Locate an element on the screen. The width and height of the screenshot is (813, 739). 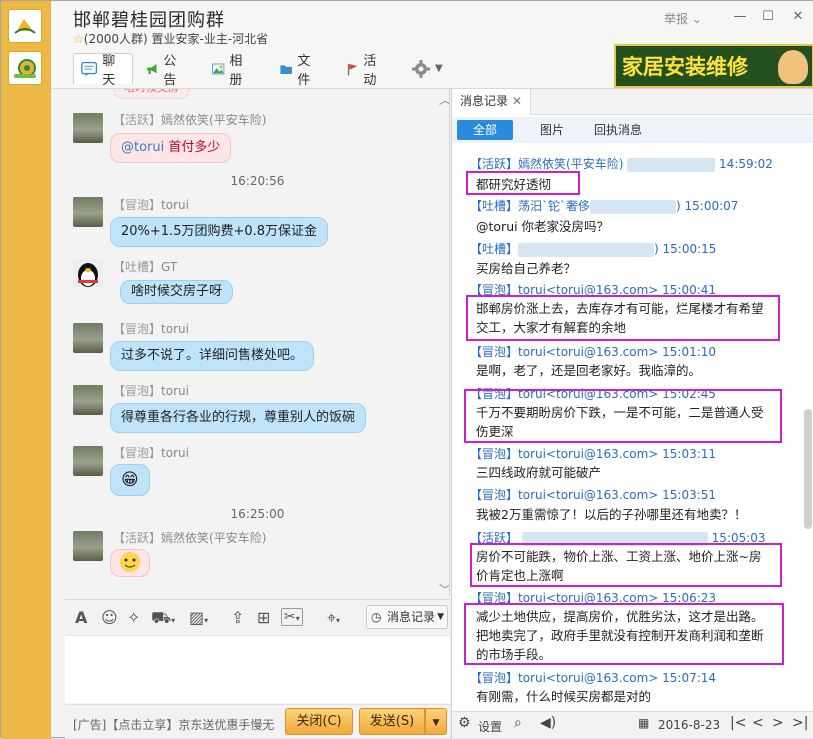
message-record-button: ◷ 消息记录 ▼ is located at coordinates (407, 617).